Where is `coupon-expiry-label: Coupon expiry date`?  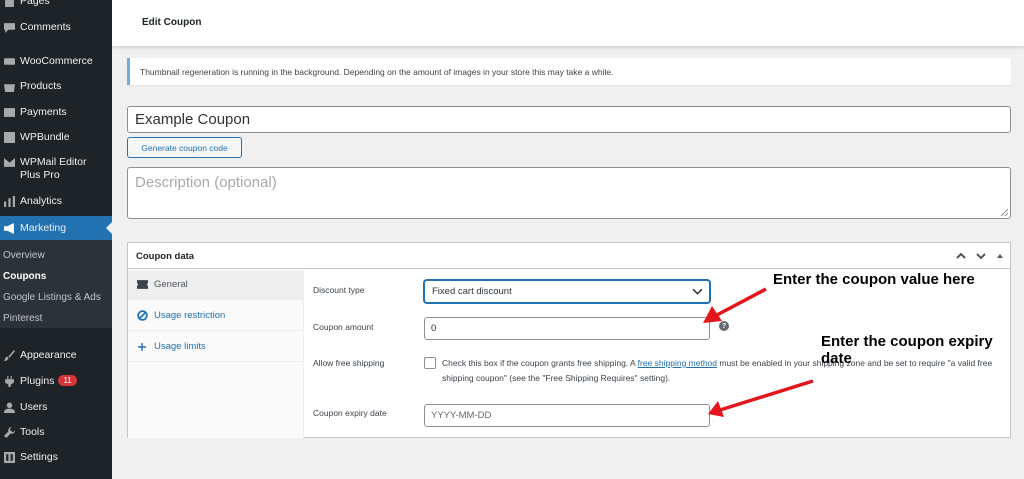
coupon-expiry-label: Coupon expiry date is located at coordinates (350, 413).